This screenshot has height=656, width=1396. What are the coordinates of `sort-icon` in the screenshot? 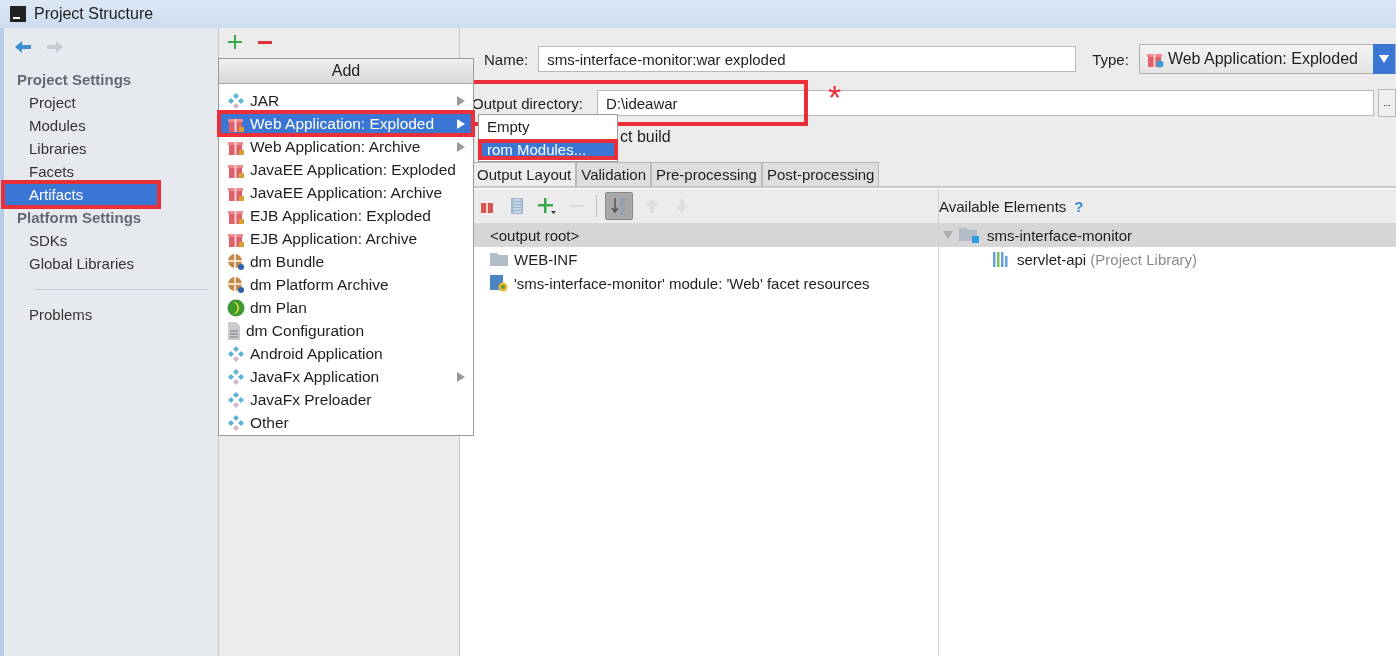 It's located at (619, 206).